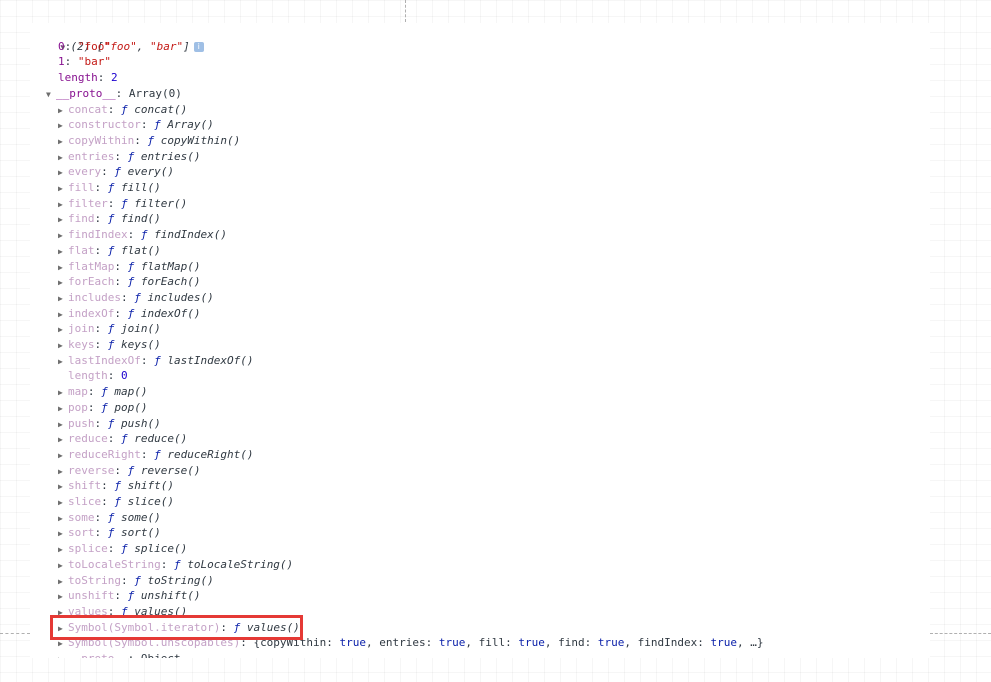  I want to click on method-row: ▶ splice: ƒ splice(), so click(122, 549).